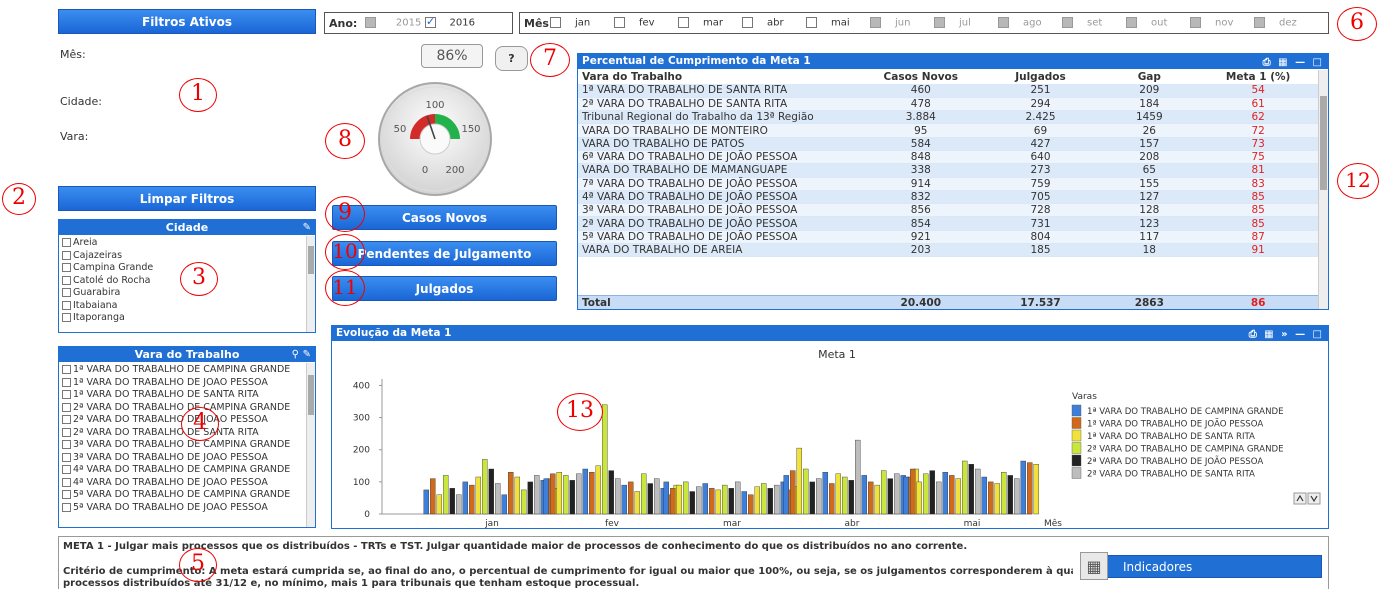 This screenshot has width=1391, height=589. What do you see at coordinates (66, 292) in the screenshot?
I see `checkbox-icon` at bounding box center [66, 292].